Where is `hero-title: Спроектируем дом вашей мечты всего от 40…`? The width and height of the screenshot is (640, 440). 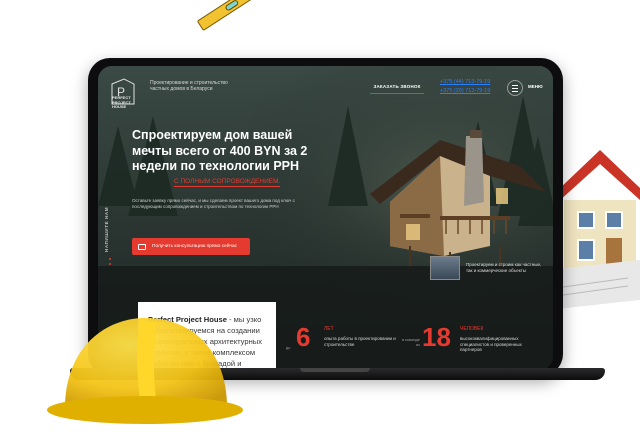
hero-title: Спроектируем дом вашей мечты всего от 40… is located at coordinates (220, 150).